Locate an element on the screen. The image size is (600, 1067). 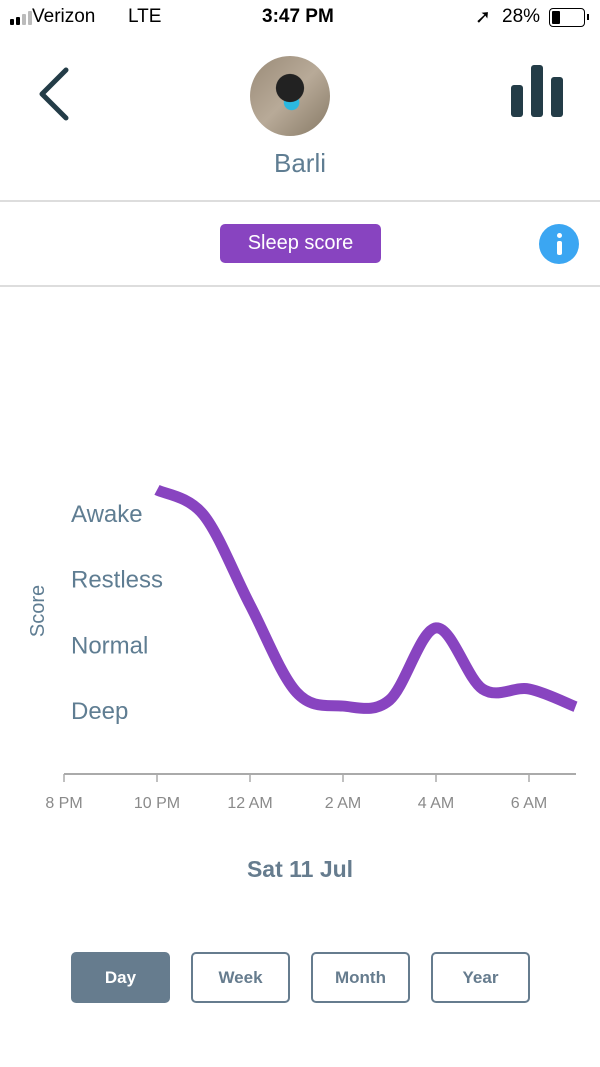
y-category-label: Restless is located at coordinates (117, 580).